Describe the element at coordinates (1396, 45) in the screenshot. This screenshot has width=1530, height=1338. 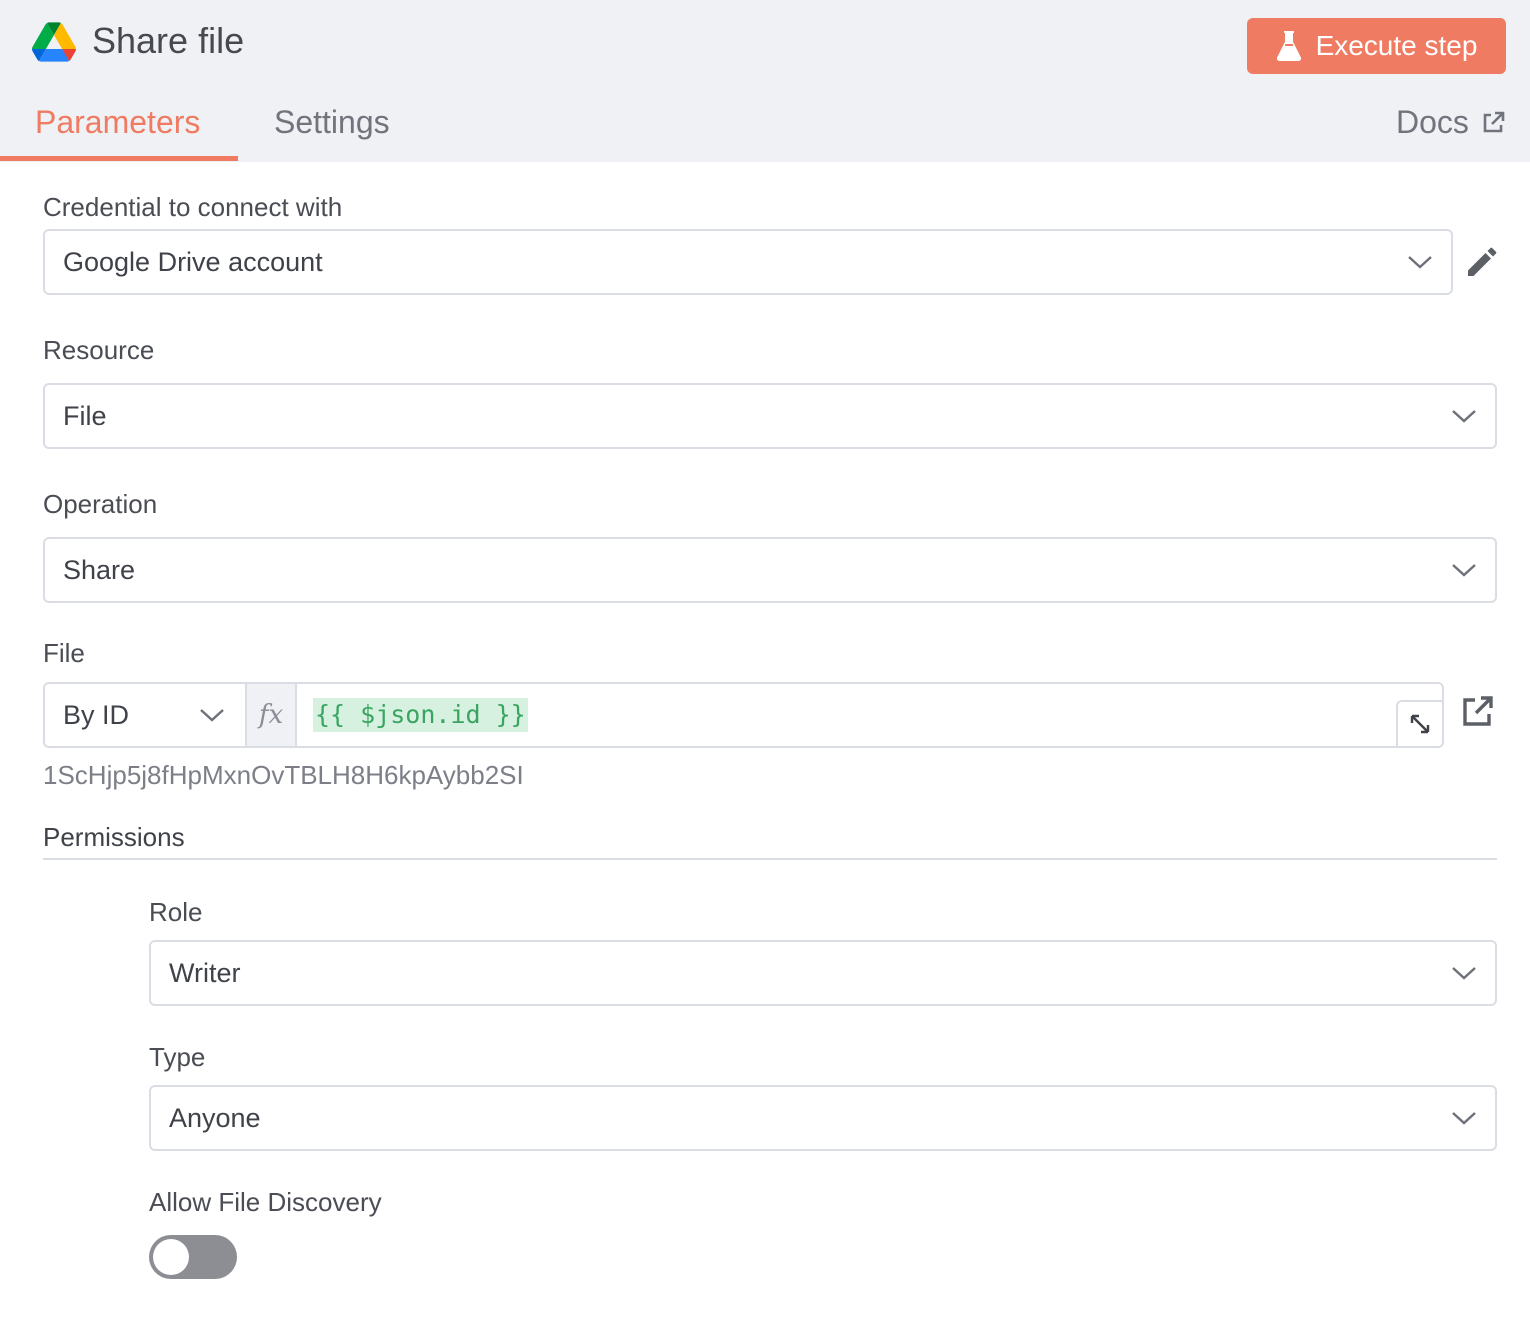
I see `execute-step-label: Execute step` at that location.